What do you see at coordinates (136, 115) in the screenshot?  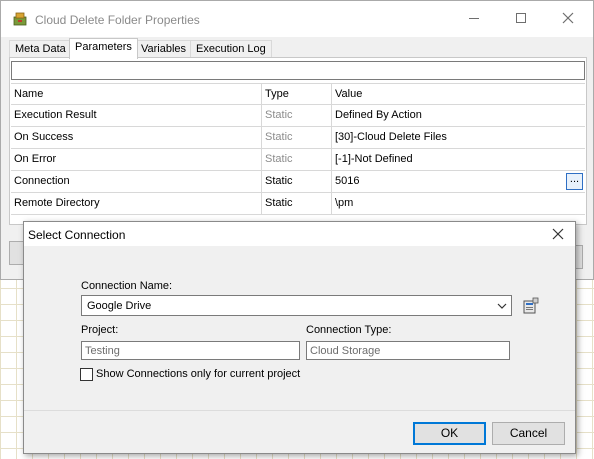 I see `row-name: Execution Result` at bounding box center [136, 115].